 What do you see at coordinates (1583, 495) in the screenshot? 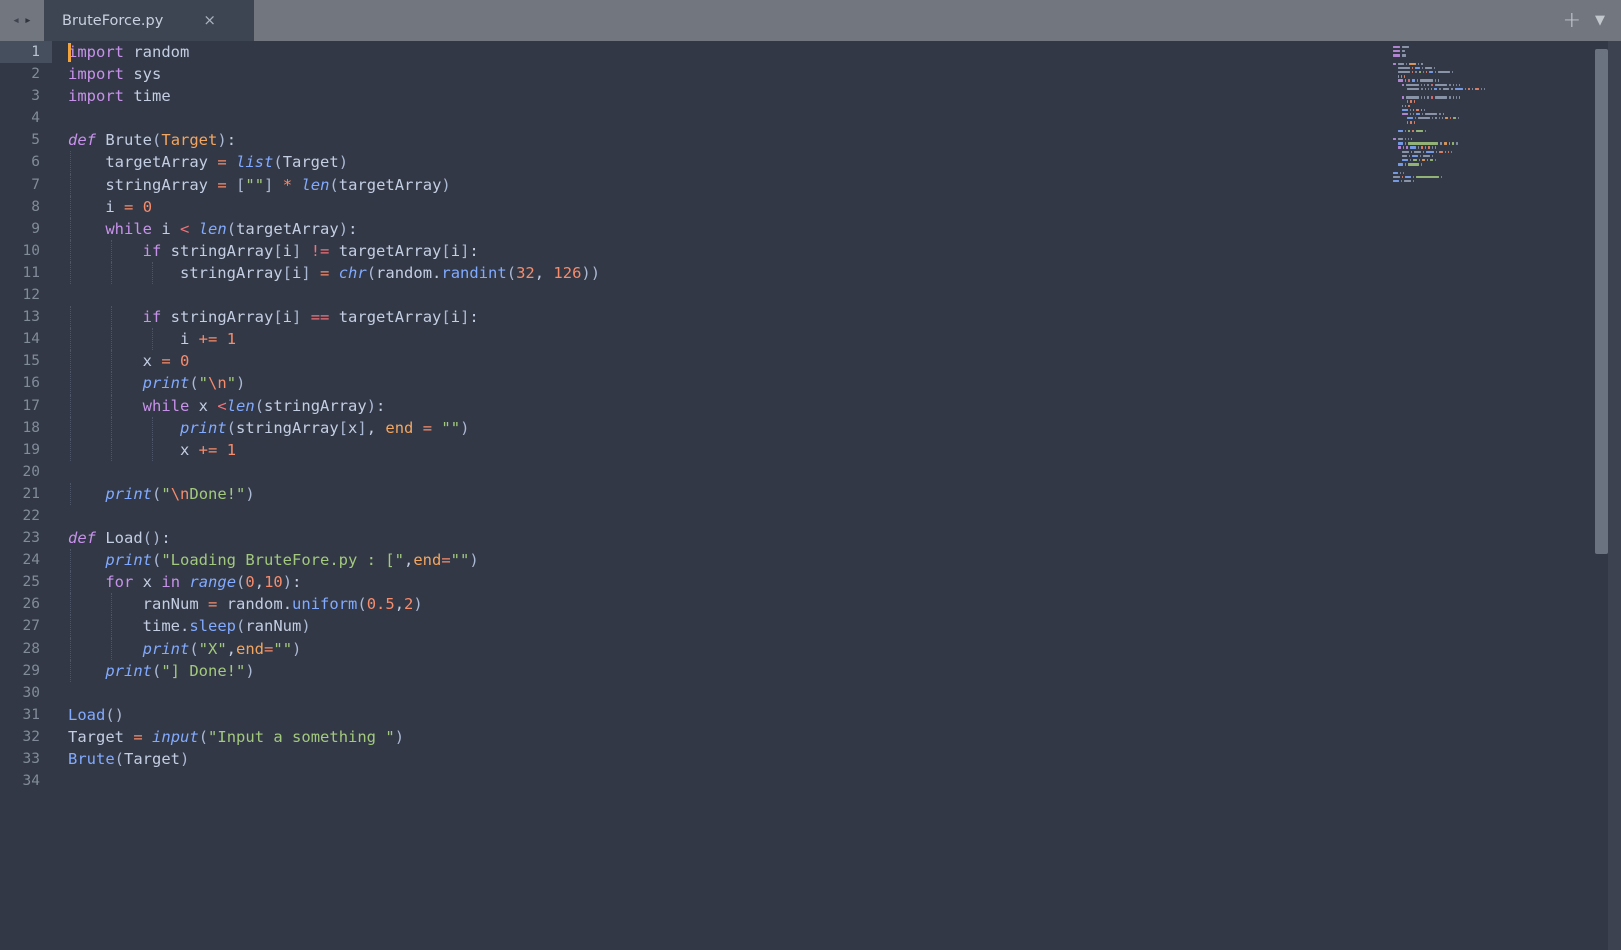
I see `vertical-scrollbar-track` at bounding box center [1583, 495].